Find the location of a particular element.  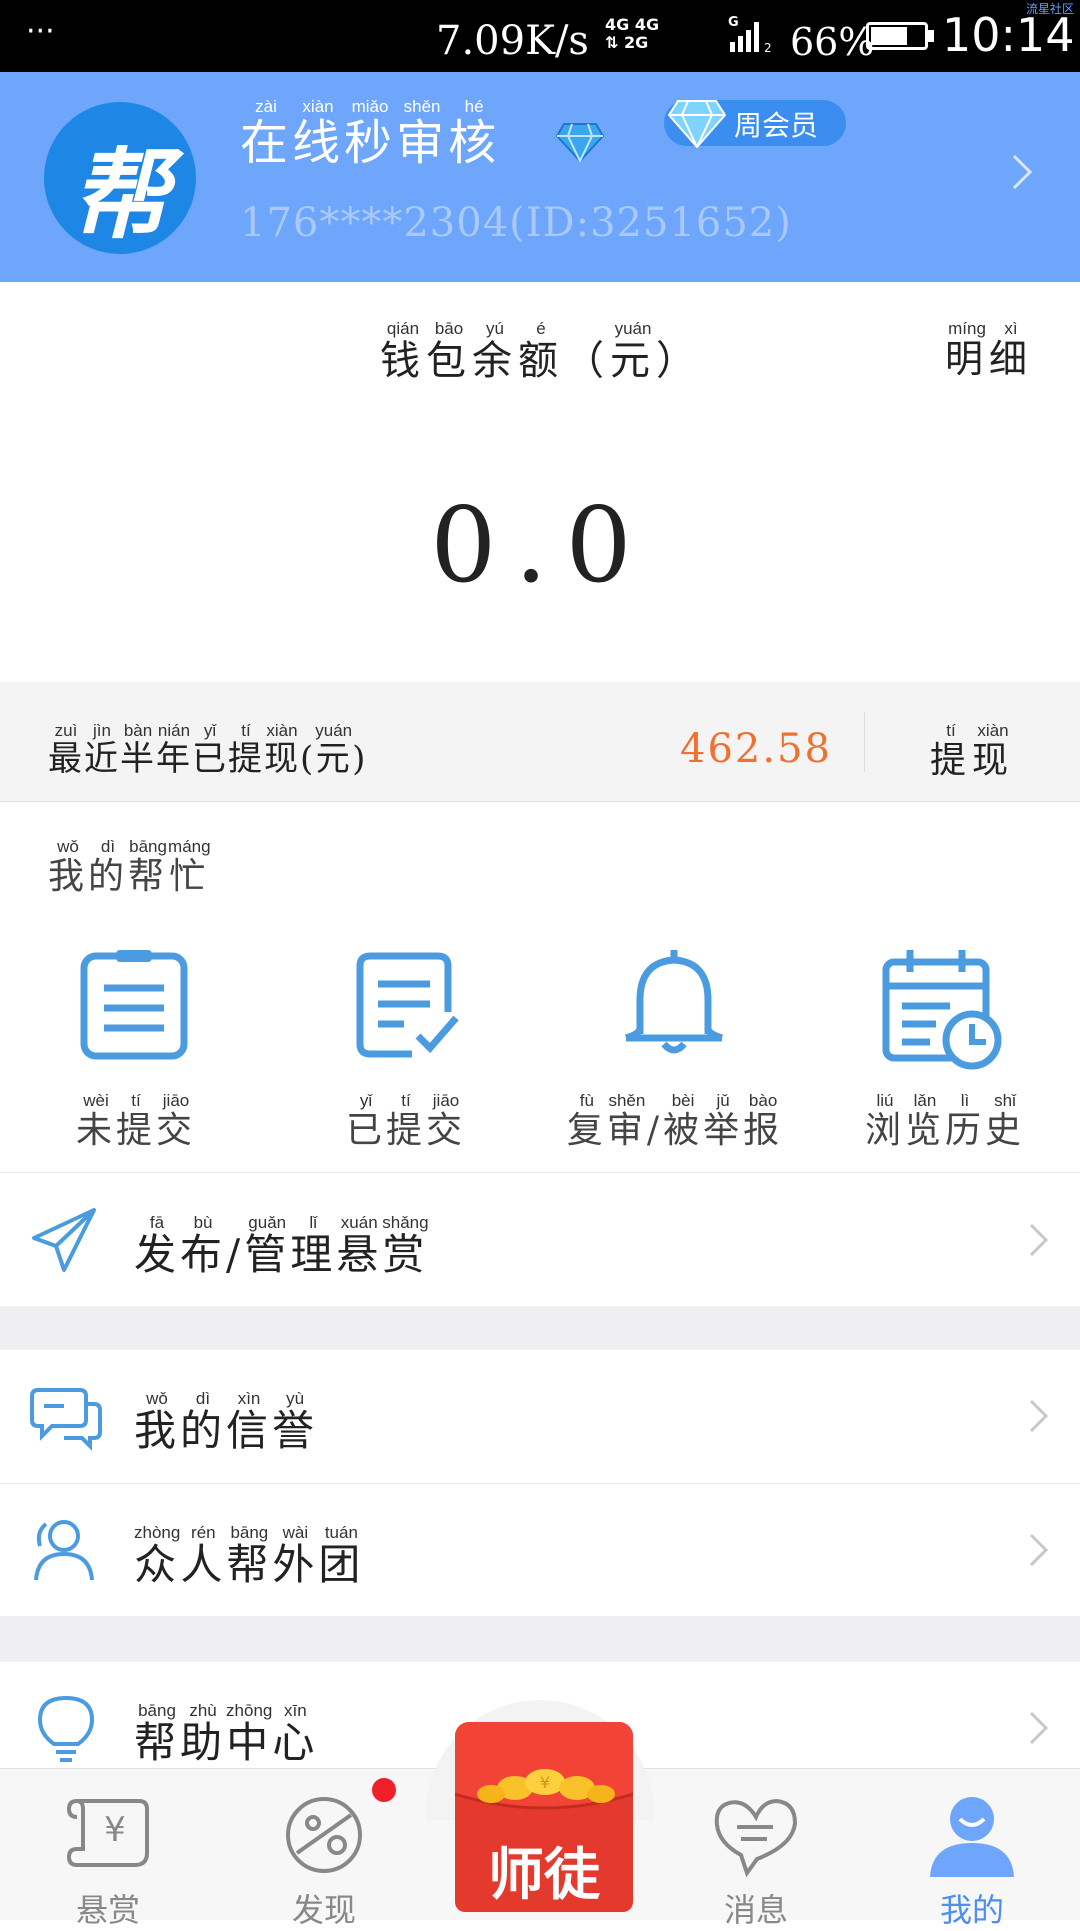

wallet-balance: 0.0 is located at coordinates (540, 545).